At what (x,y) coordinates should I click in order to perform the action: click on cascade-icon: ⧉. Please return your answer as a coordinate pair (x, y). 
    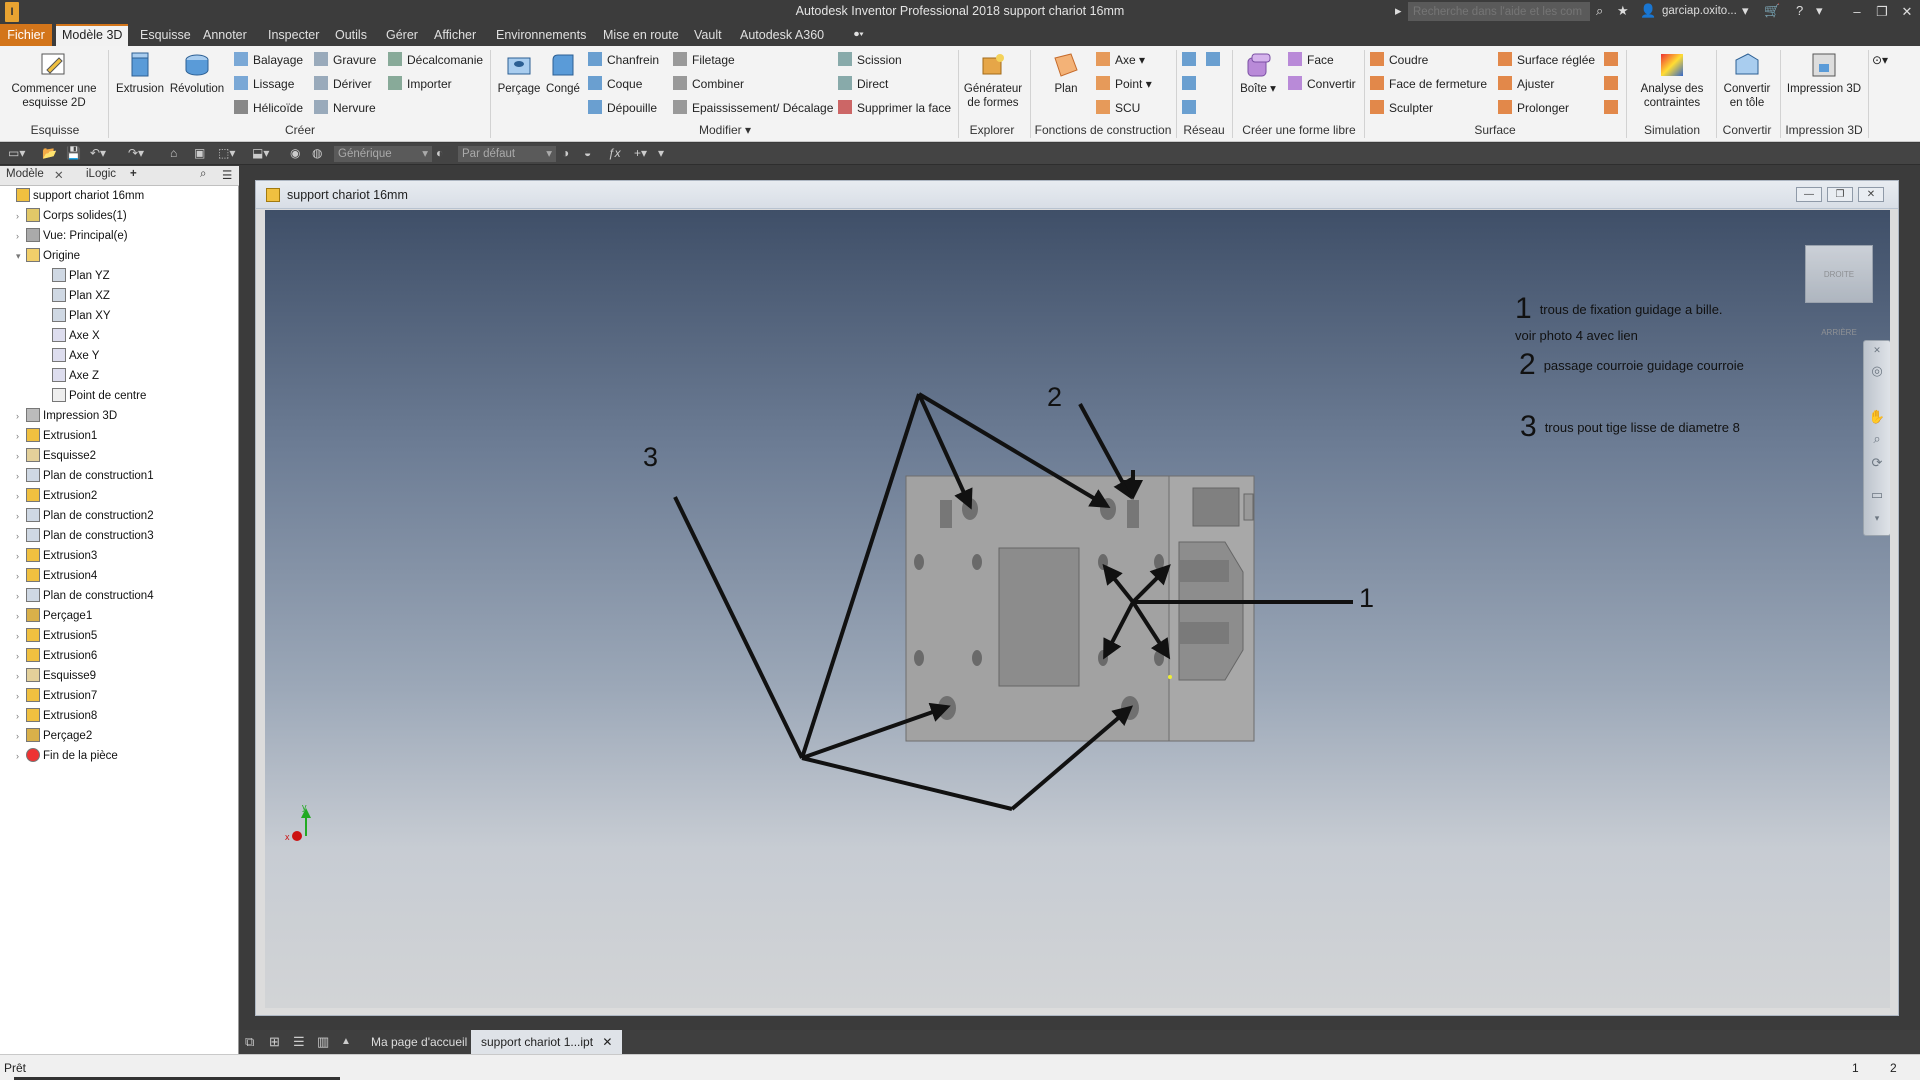
    Looking at the image, I should click on (249, 1042).